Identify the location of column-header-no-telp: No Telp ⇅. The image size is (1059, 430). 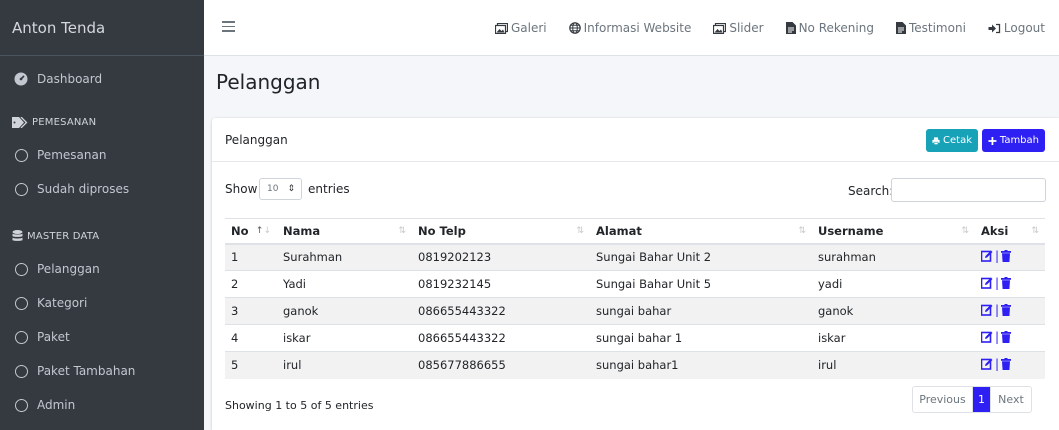
(501, 231).